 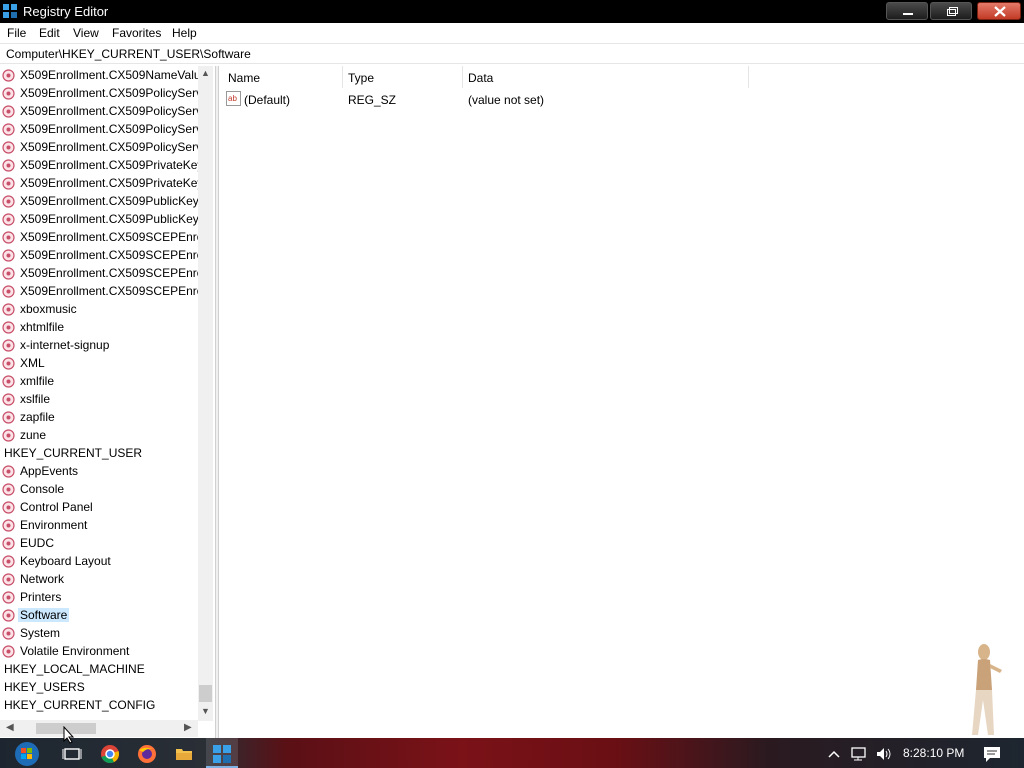 What do you see at coordinates (512, 11) in the screenshot?
I see `title-bar: Registry Editor` at bounding box center [512, 11].